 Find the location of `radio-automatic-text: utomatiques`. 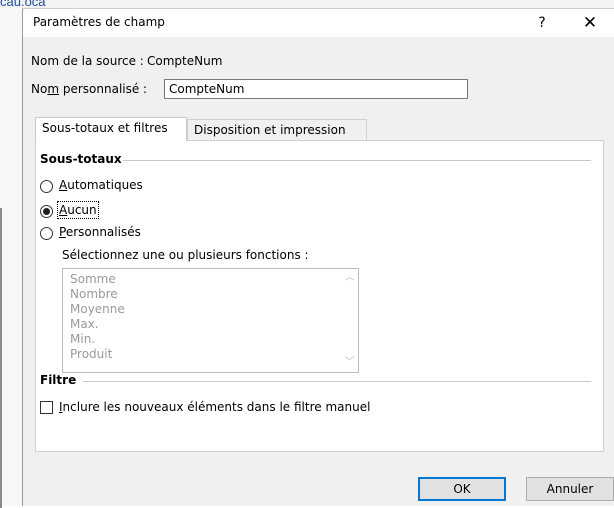

radio-automatic-text: utomatiques is located at coordinates (105, 185).